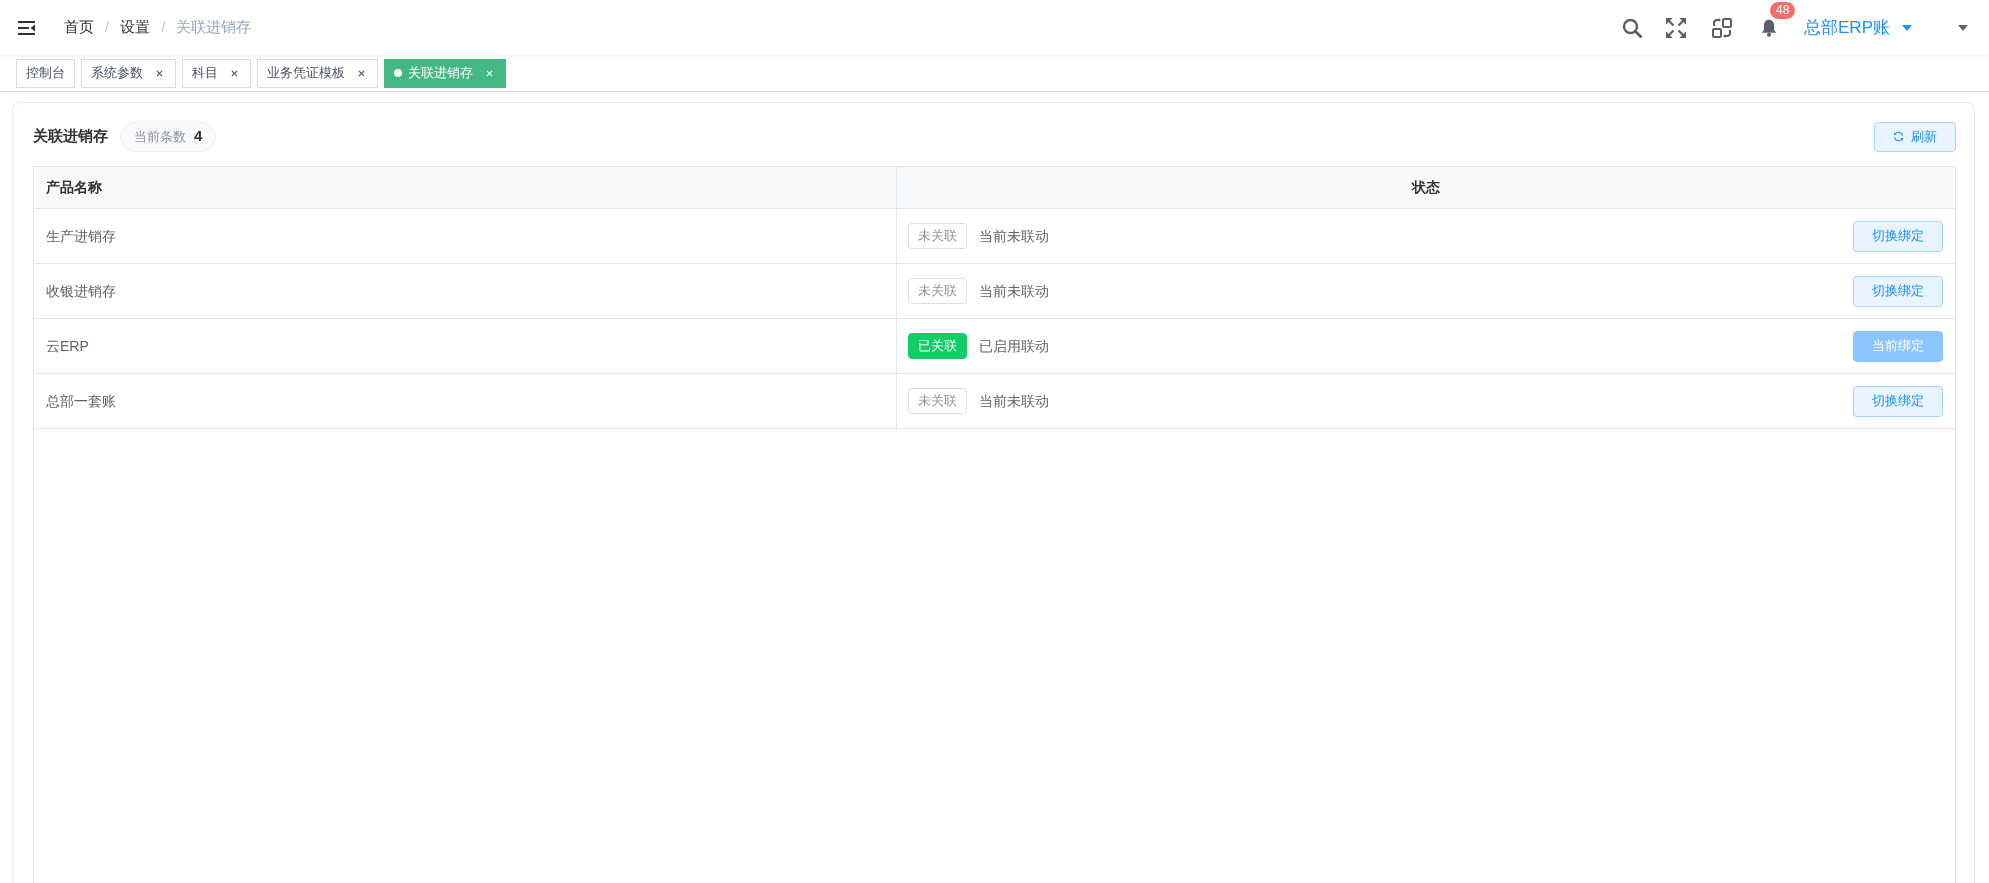  What do you see at coordinates (1014, 346) in the screenshot?
I see `status-text: 已启用联动` at bounding box center [1014, 346].